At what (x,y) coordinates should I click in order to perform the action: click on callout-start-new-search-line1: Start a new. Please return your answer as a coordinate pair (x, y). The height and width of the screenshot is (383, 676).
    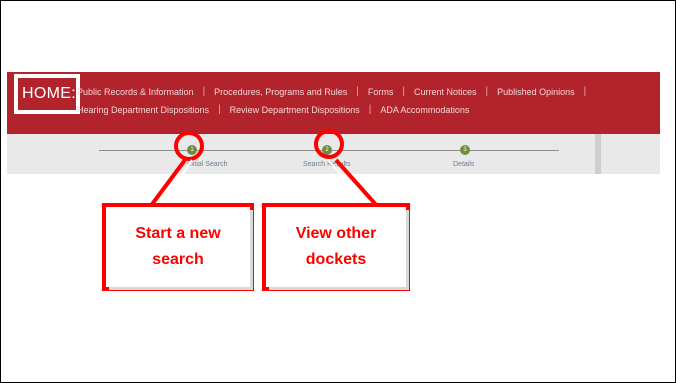
    Looking at the image, I should click on (178, 233).